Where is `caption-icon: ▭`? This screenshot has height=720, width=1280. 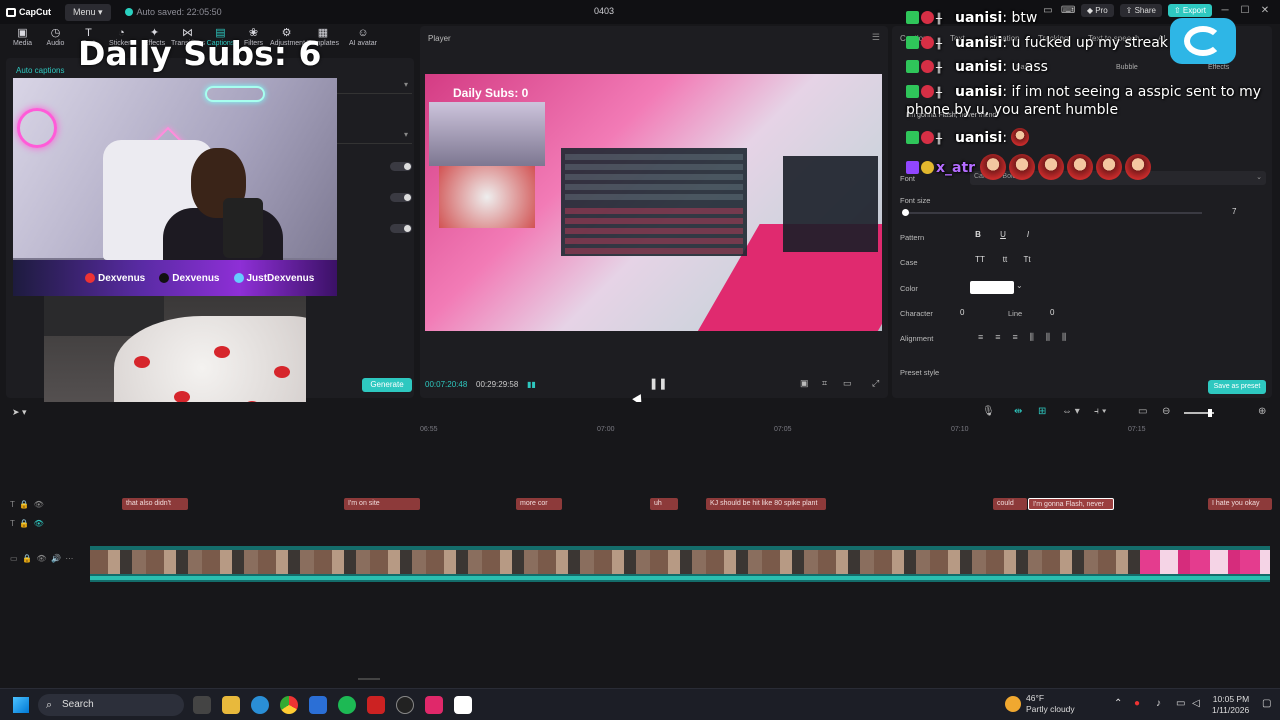
caption-icon: ▭ is located at coordinates (1142, 411).